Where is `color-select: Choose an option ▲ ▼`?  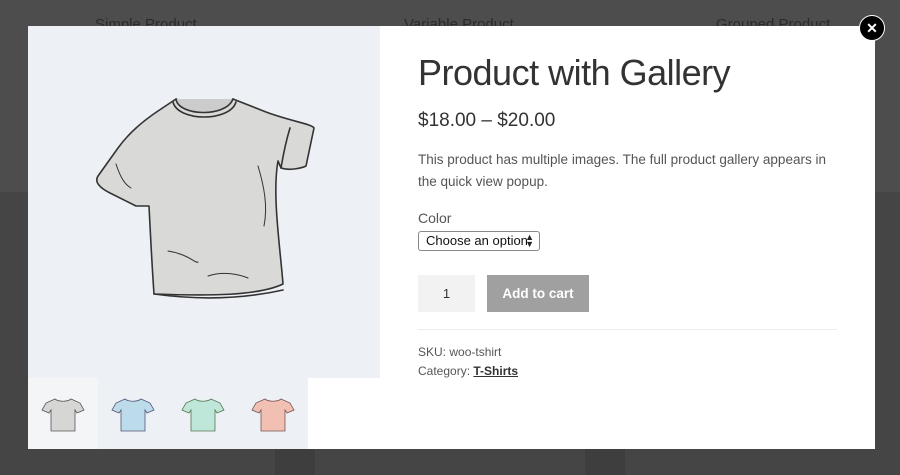
color-select: Choose an option ▲ ▼ is located at coordinates (479, 241).